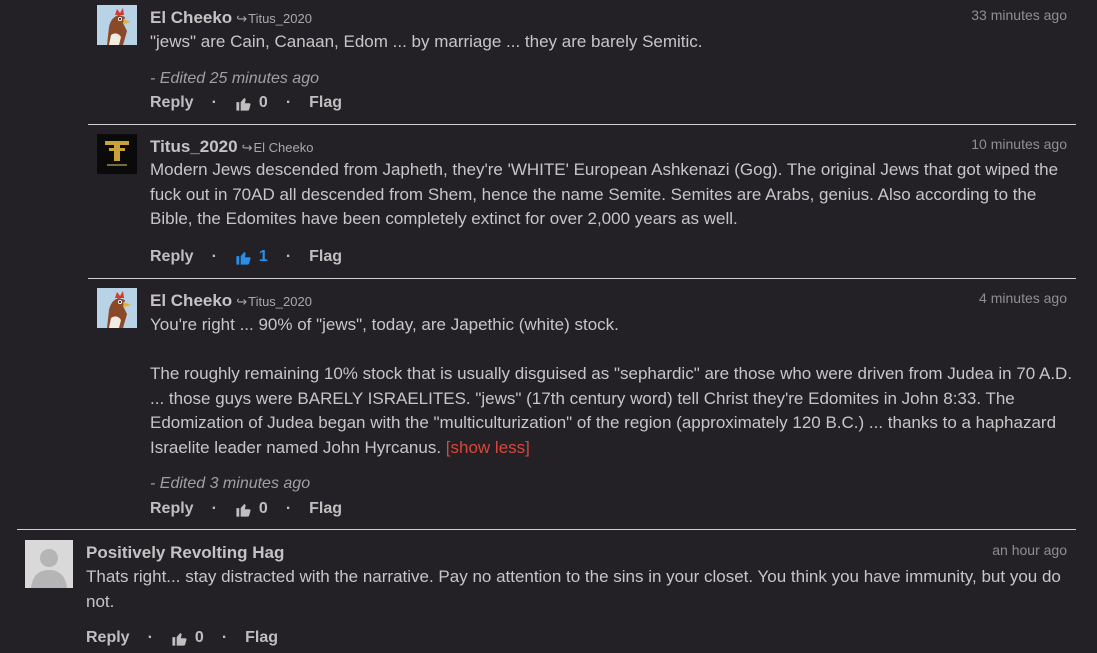  I want to click on cross-logo-avatar-icon, so click(117, 154).